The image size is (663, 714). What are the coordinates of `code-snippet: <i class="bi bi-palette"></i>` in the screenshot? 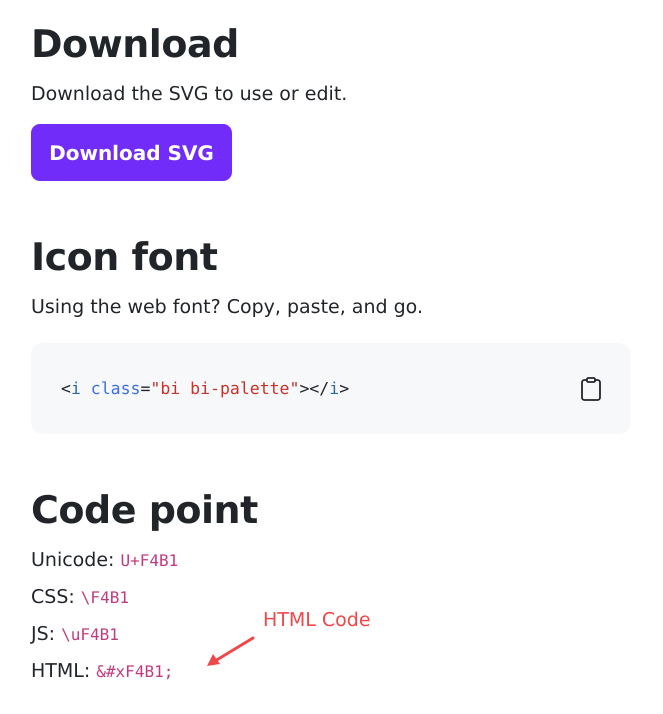 It's located at (205, 388).